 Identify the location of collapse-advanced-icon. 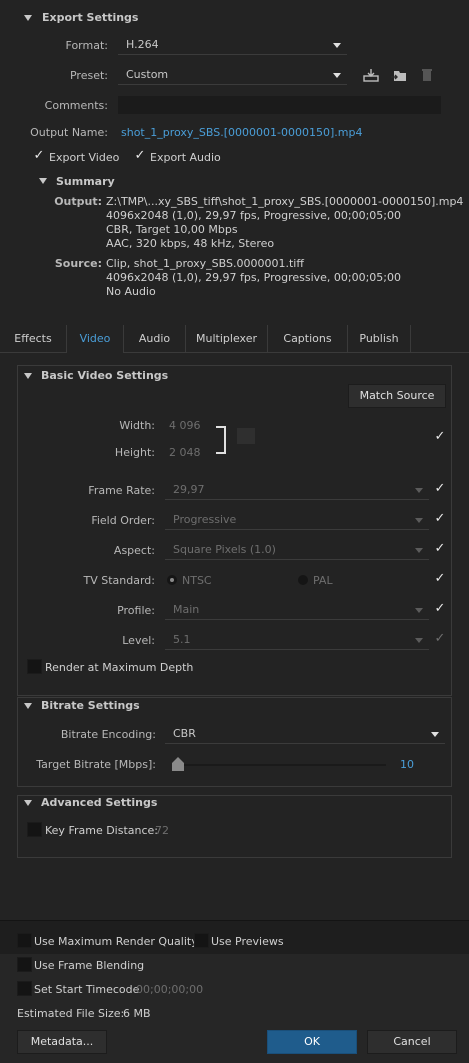
(28, 803).